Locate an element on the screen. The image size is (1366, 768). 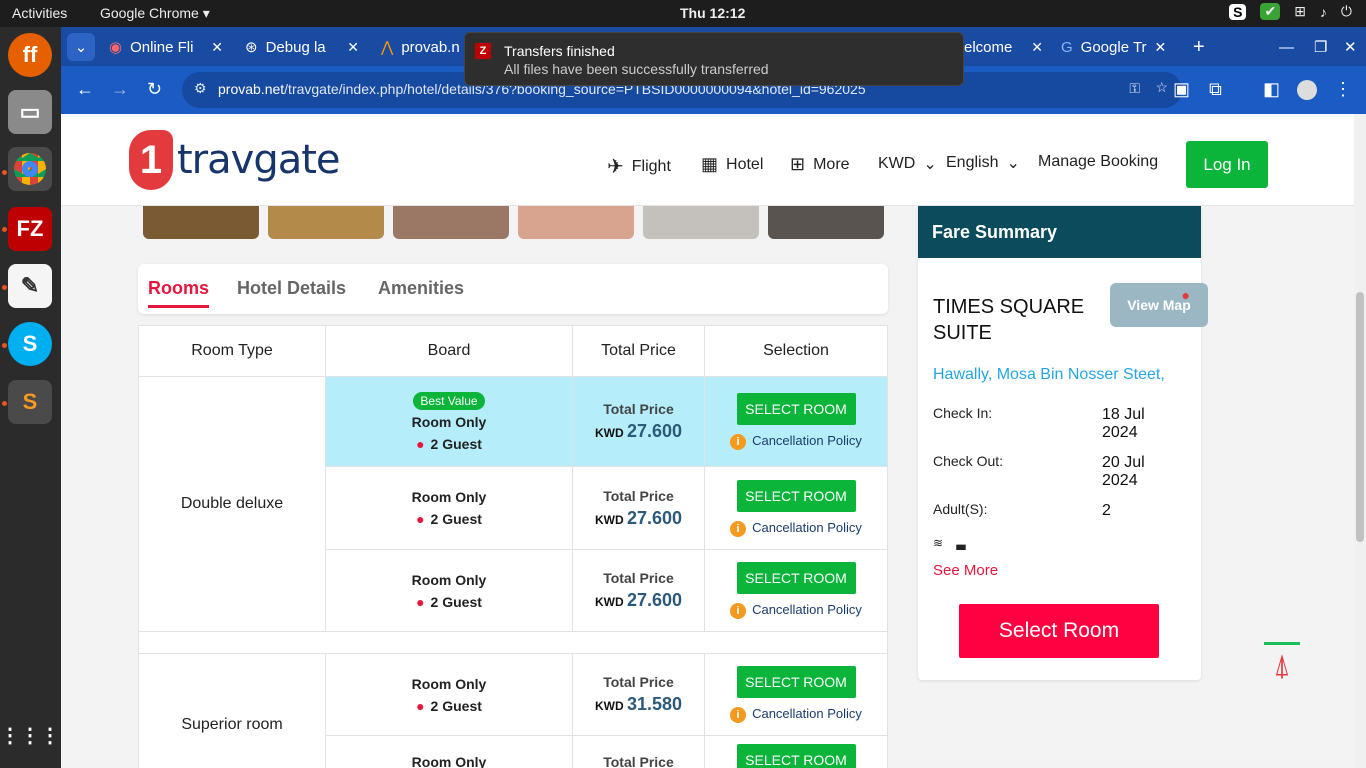
plane-icon: ✈ is located at coordinates (615, 167).